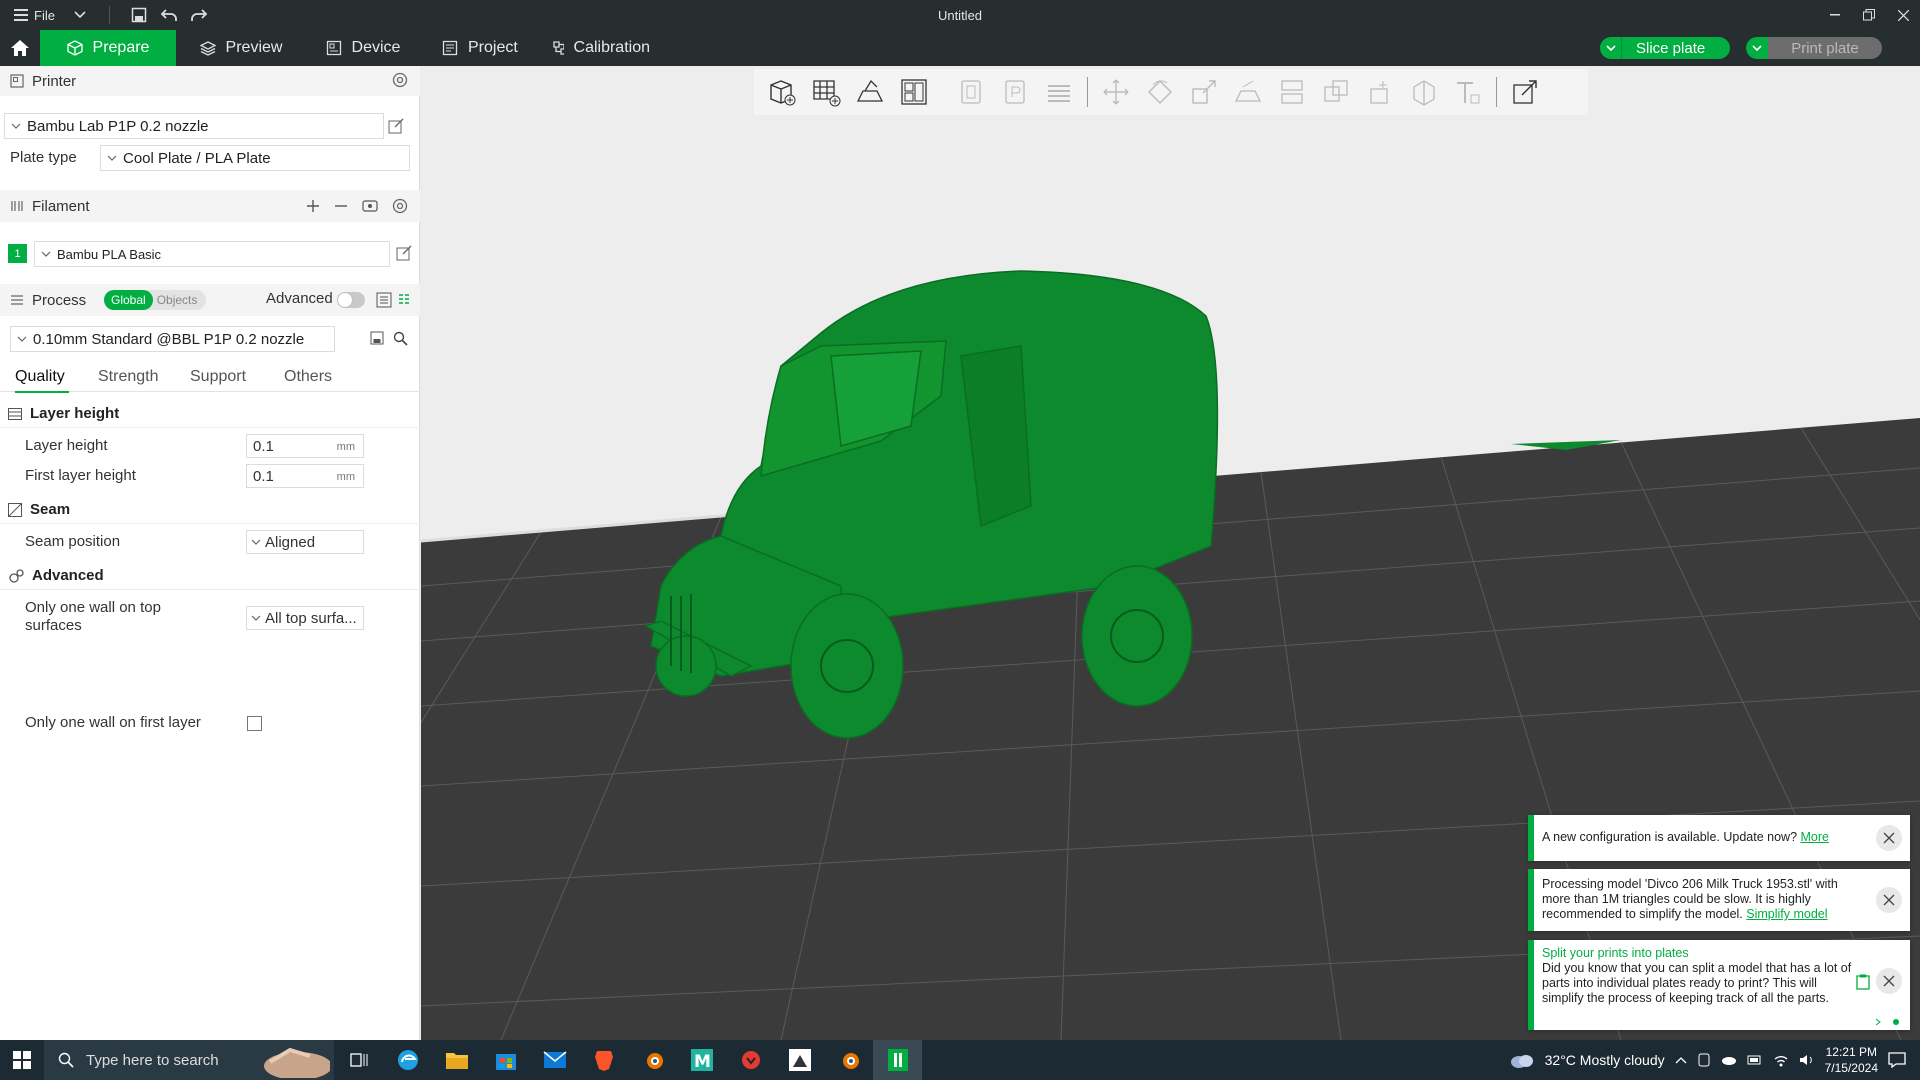 Image resolution: width=1920 pixels, height=1080 pixels. I want to click on print-options-button, so click(1757, 48).